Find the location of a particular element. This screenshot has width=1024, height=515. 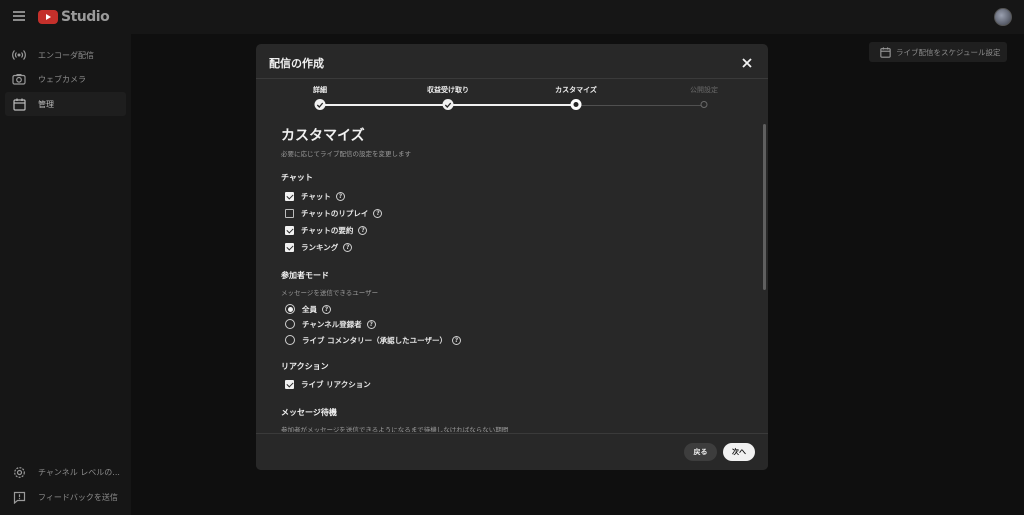

step-label-monetization: 収益受け取り is located at coordinates (448, 90).